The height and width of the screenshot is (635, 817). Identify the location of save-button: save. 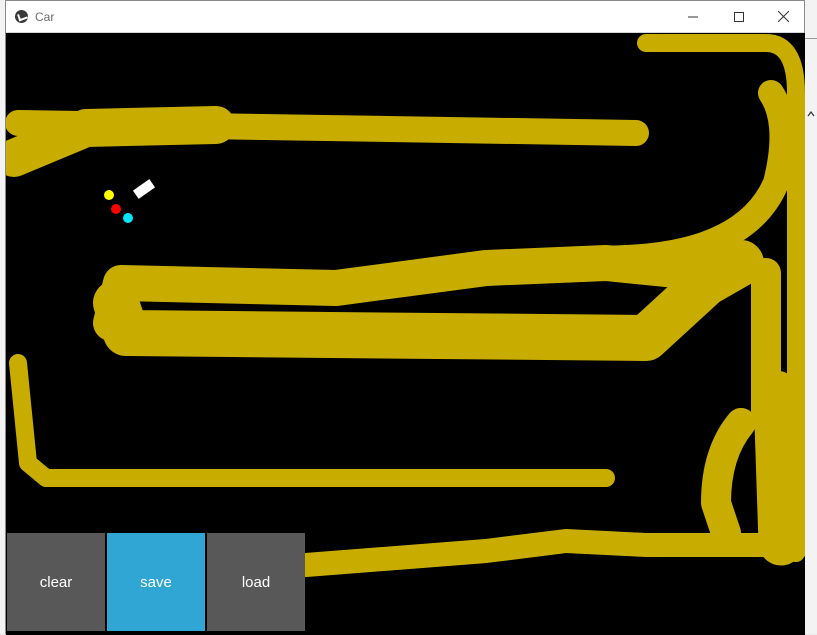
(156, 582).